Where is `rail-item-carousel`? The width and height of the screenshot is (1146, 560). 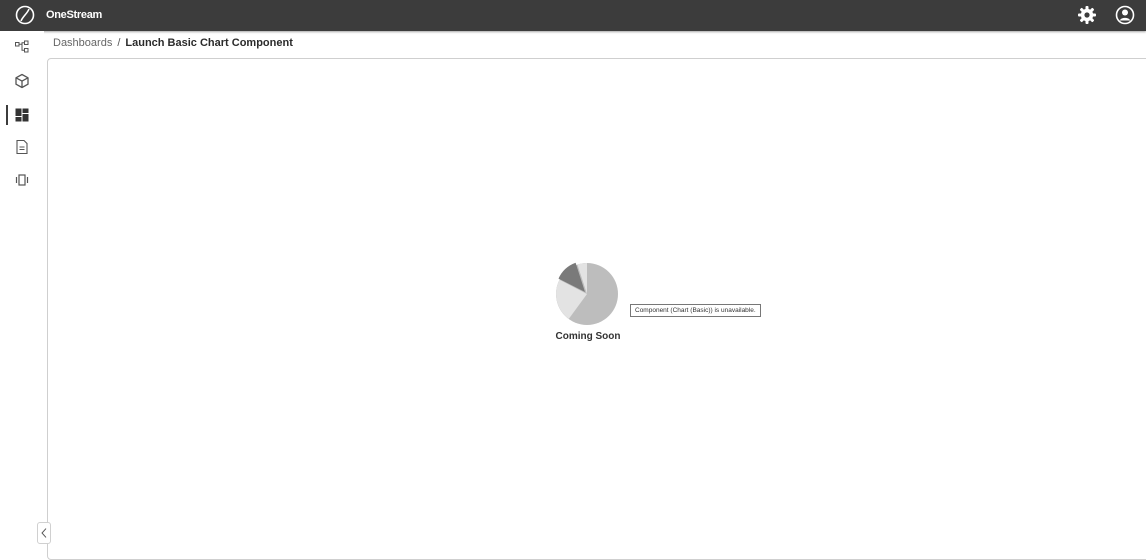 rail-item-carousel is located at coordinates (22, 180).